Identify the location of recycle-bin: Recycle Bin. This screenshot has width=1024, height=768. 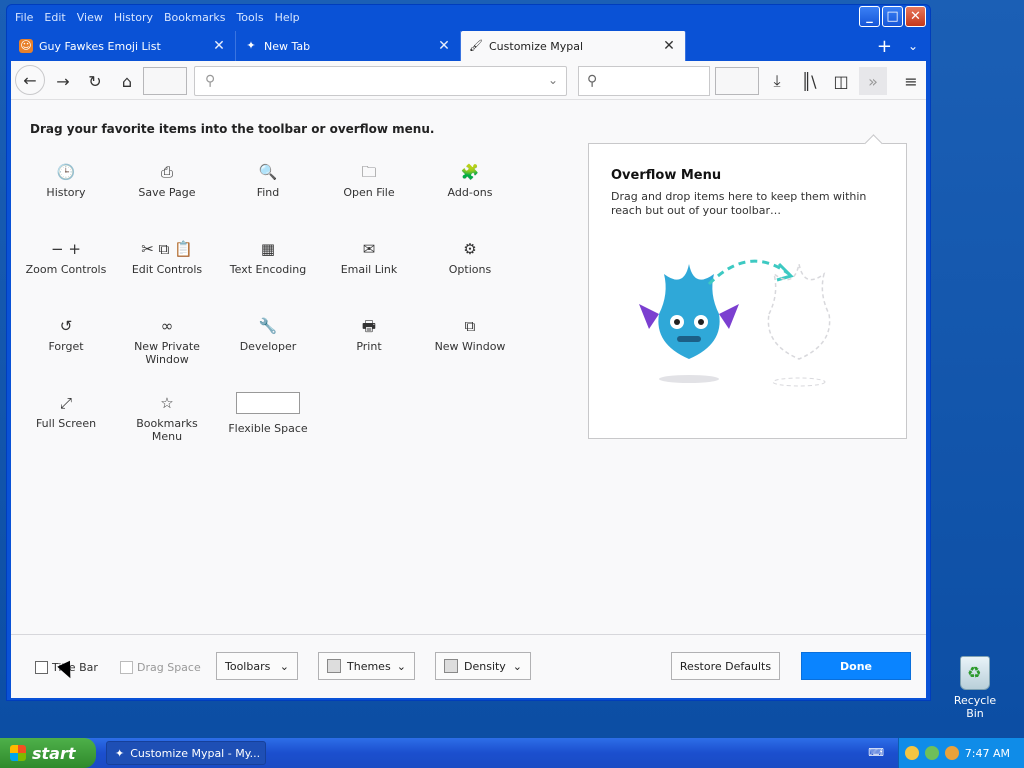
(975, 688).